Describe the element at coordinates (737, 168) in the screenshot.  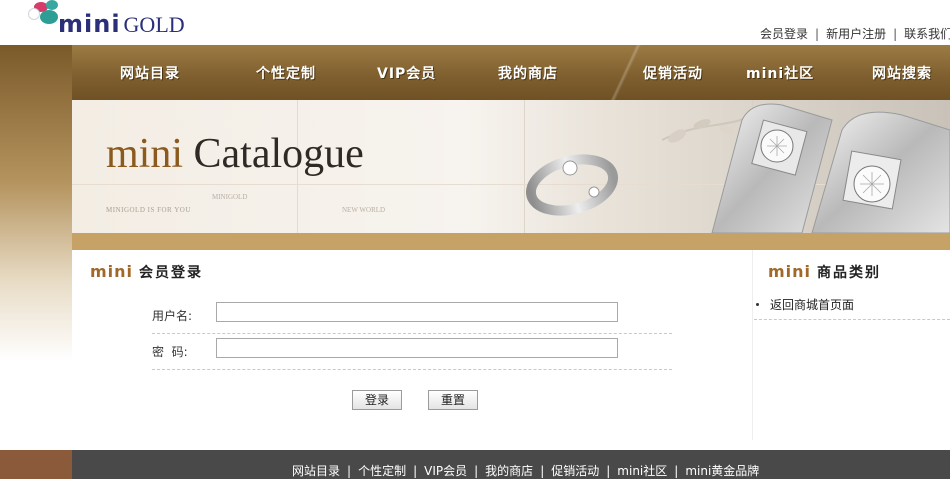
I see `rings-image` at that location.